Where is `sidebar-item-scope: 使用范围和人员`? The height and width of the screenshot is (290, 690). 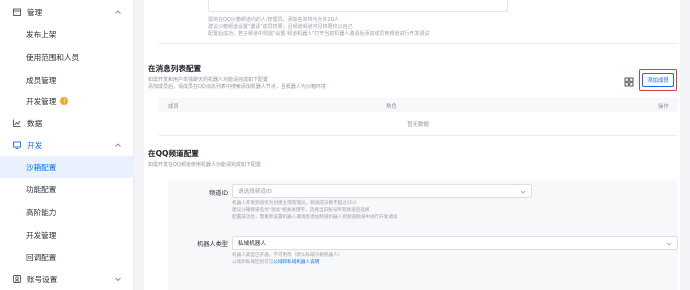 sidebar-item-scope: 使用范围和人员 is located at coordinates (67, 57).